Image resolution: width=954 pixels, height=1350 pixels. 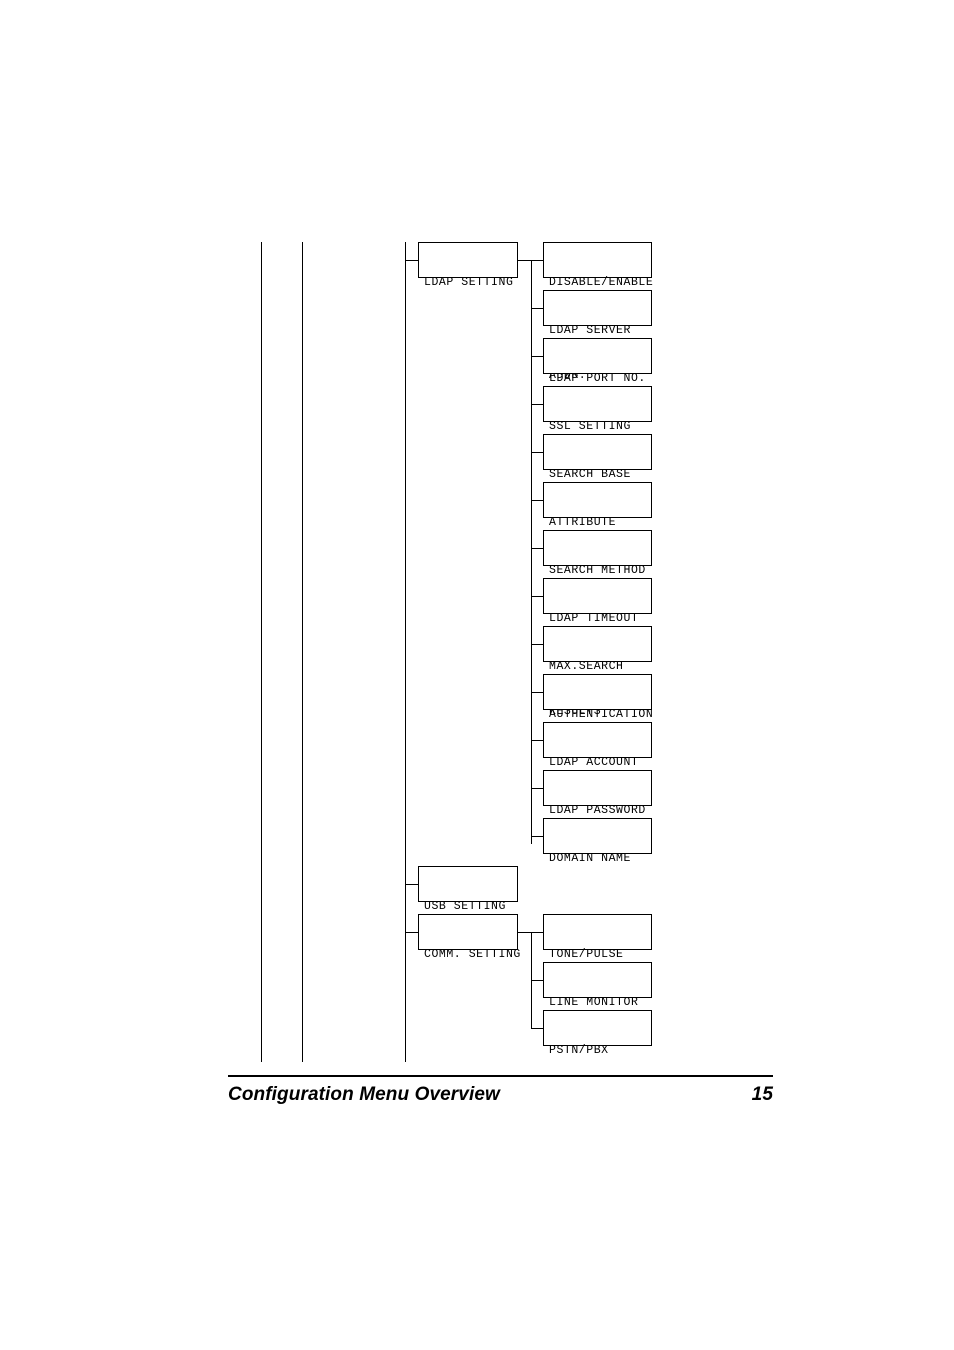 I want to click on node-ldap-server-addr: LDAP SERVER ADDR., so click(x=597, y=336).